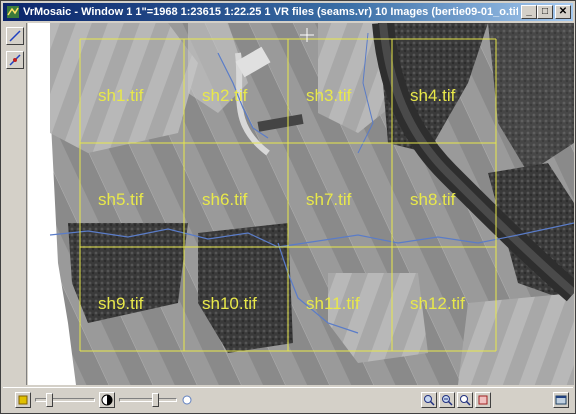 The image size is (576, 414). Describe the element at coordinates (15, 204) in the screenshot. I see `left-toolbar` at that location.